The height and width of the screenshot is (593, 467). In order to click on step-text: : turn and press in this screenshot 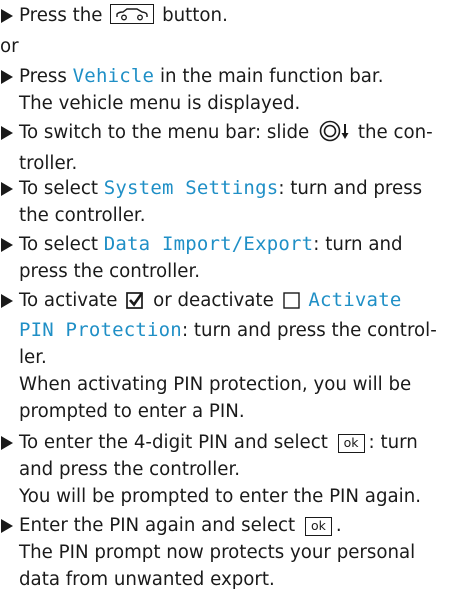, I will do `click(350, 188)`.